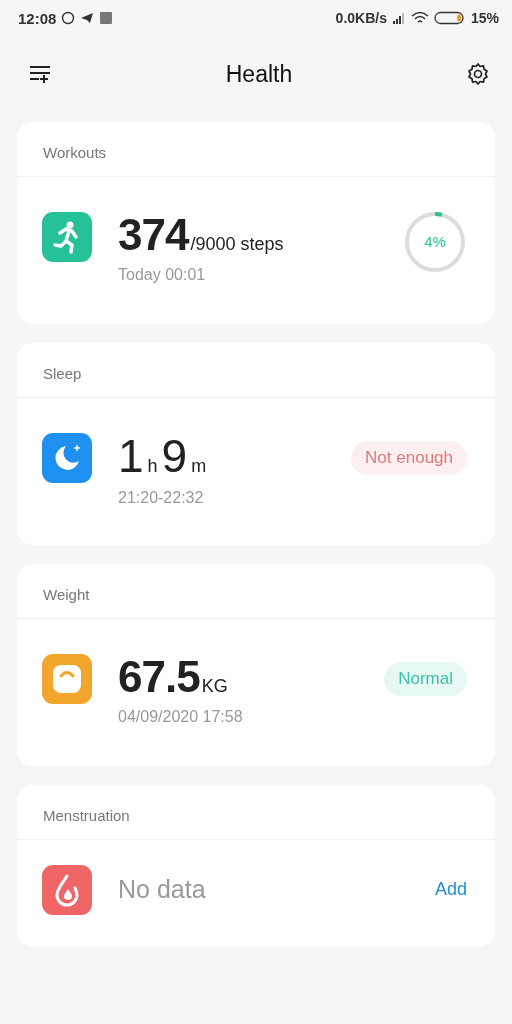  What do you see at coordinates (159, 676) in the screenshot?
I see `reading-value: 67.5` at bounding box center [159, 676].